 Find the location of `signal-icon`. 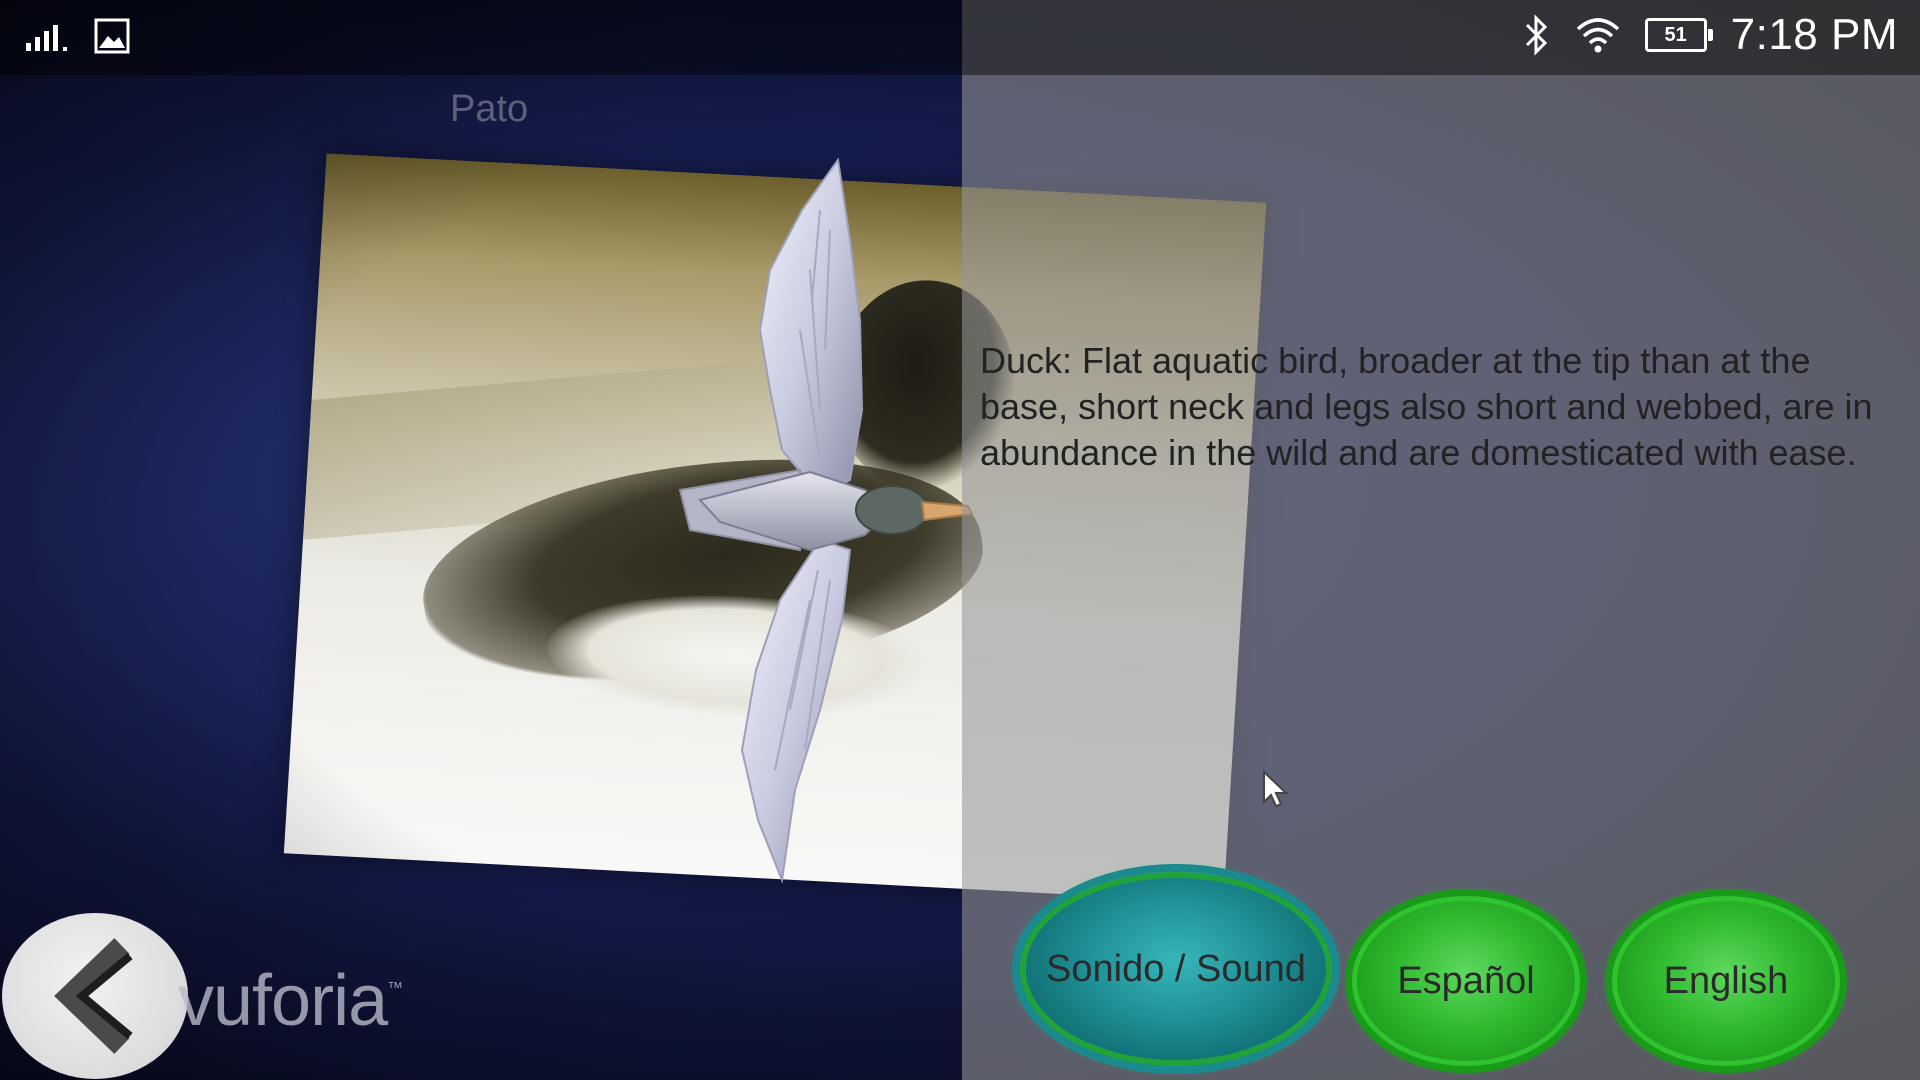

signal-icon is located at coordinates (46, 38).